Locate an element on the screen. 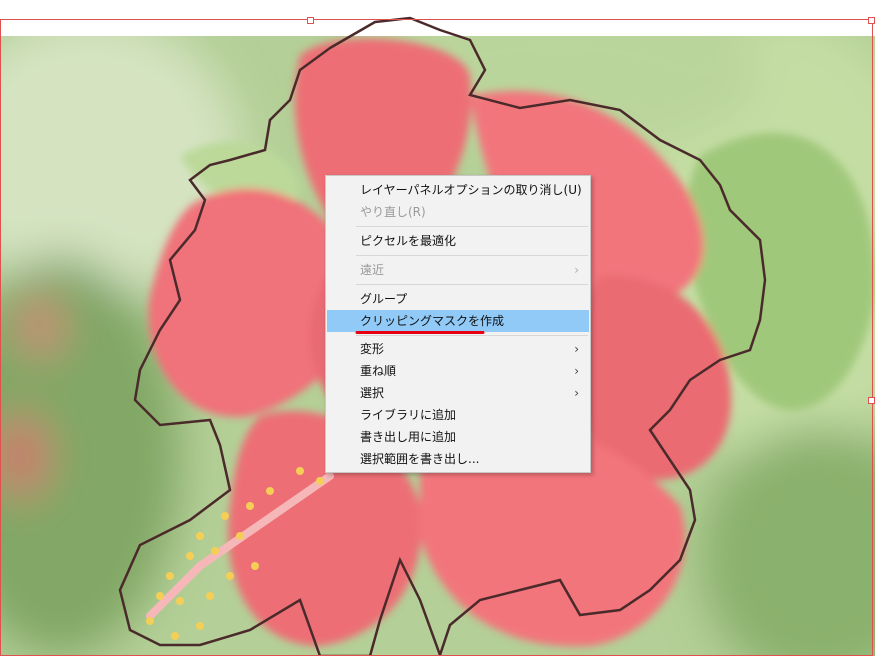 The width and height of the screenshot is (875, 656). menu-item-transform: 変形 › is located at coordinates (458, 349).